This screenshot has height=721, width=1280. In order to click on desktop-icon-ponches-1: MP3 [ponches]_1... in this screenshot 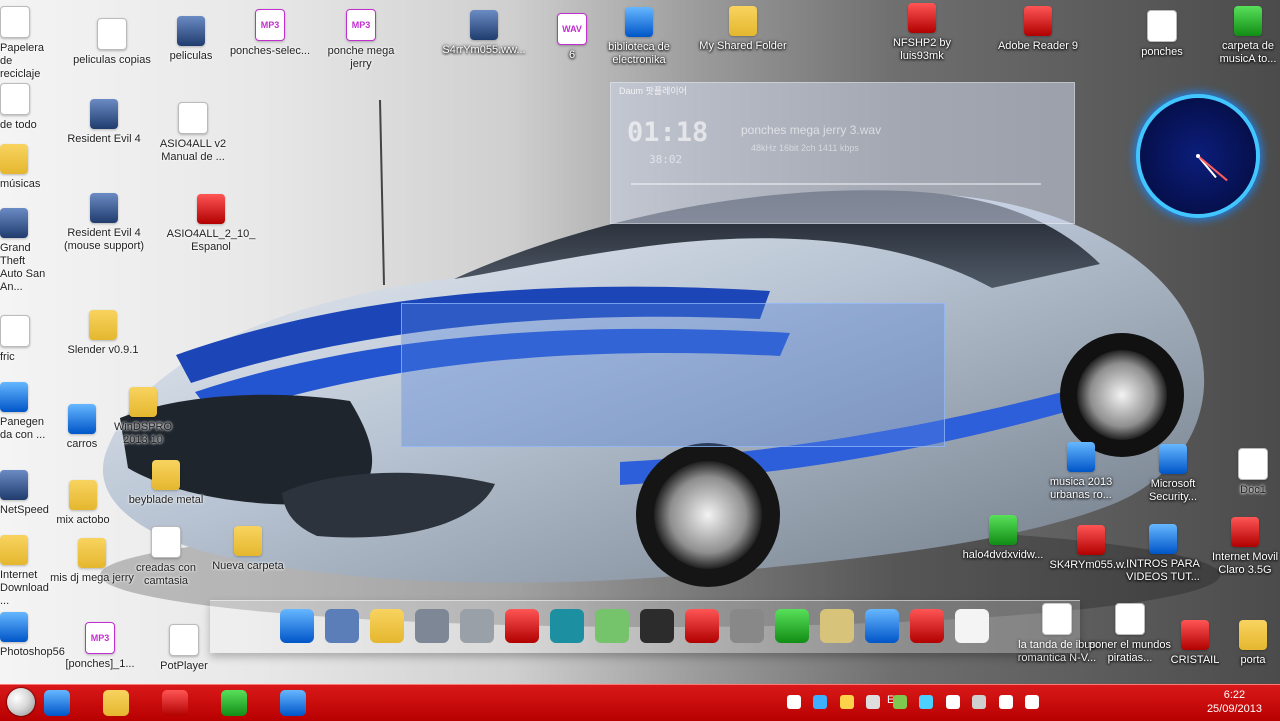, I will do `click(100, 646)`.